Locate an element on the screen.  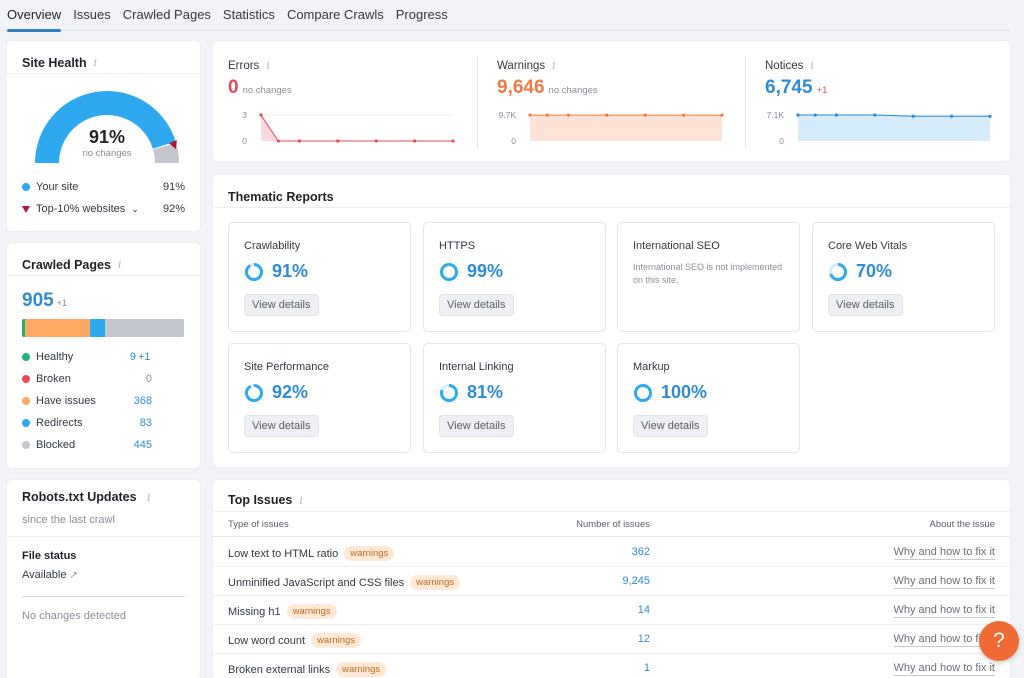
bar-segment-blocked is located at coordinates (144, 328).